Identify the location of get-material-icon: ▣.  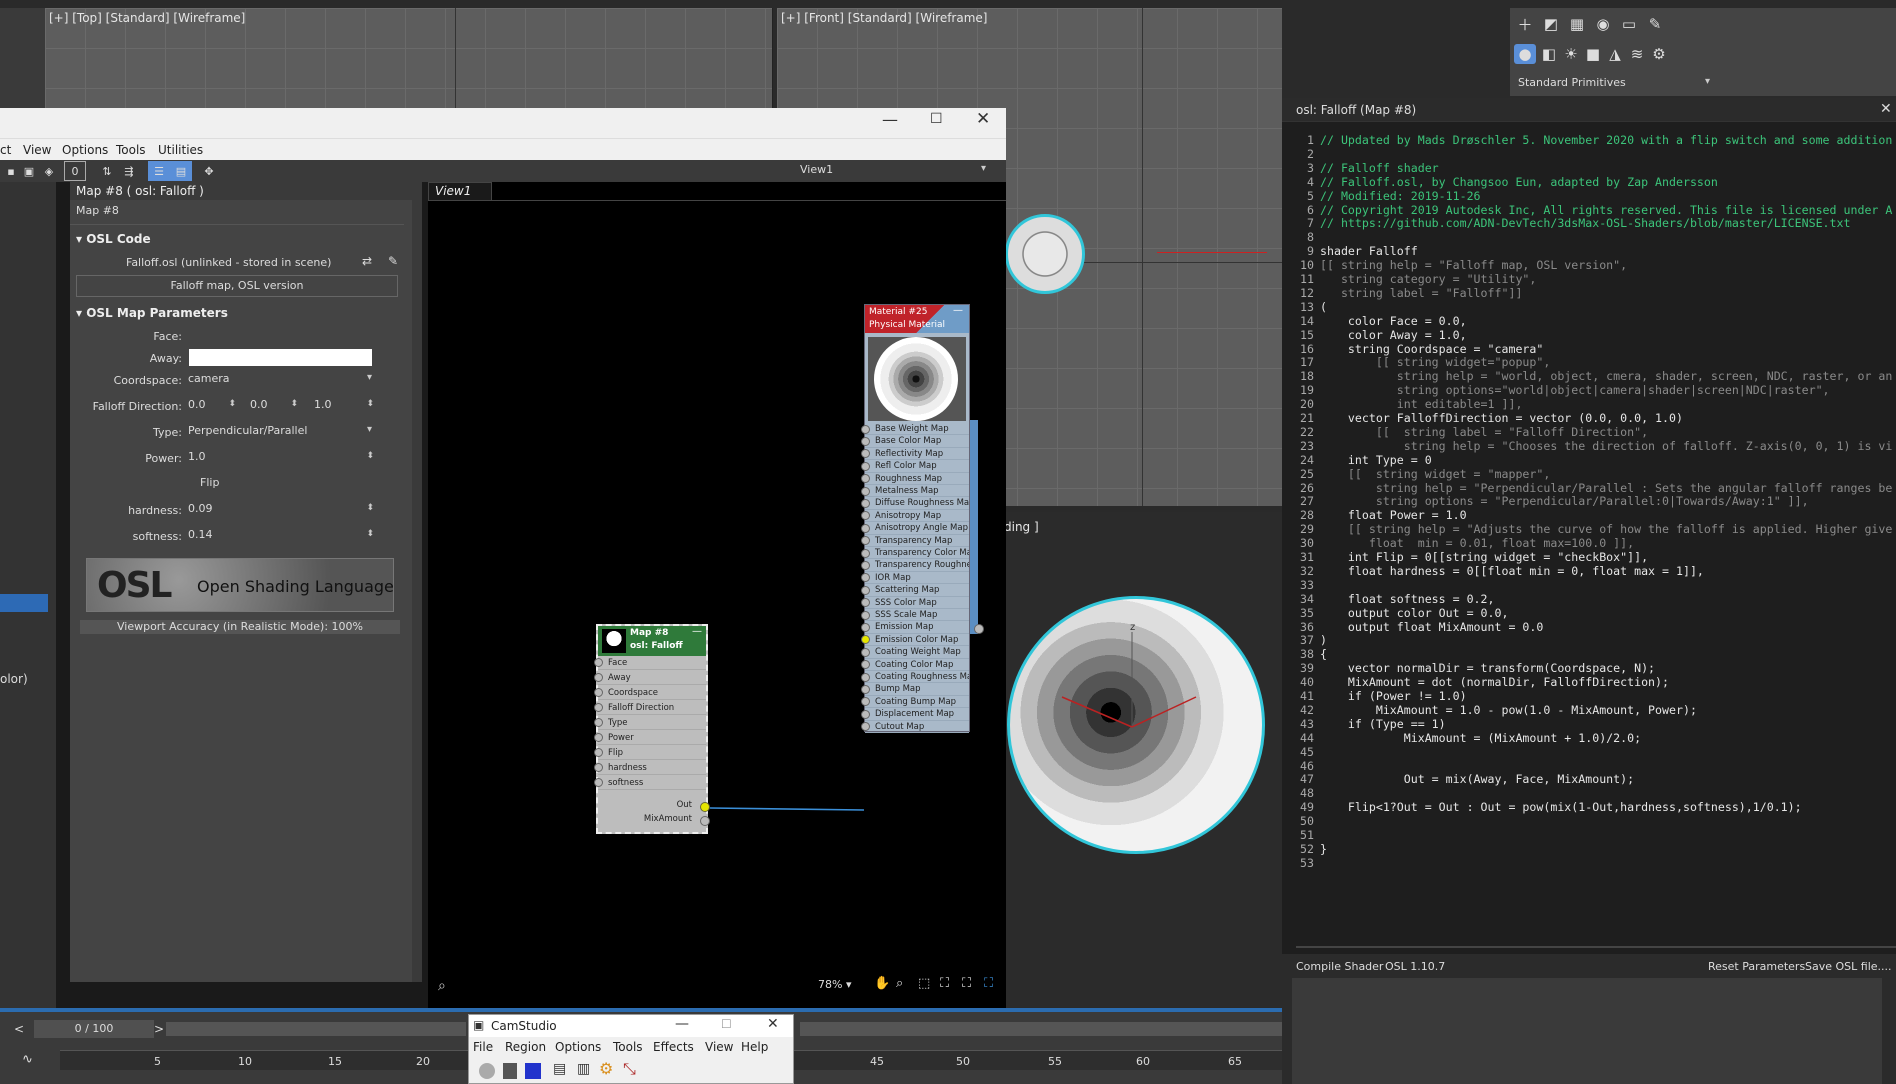
(29, 171).